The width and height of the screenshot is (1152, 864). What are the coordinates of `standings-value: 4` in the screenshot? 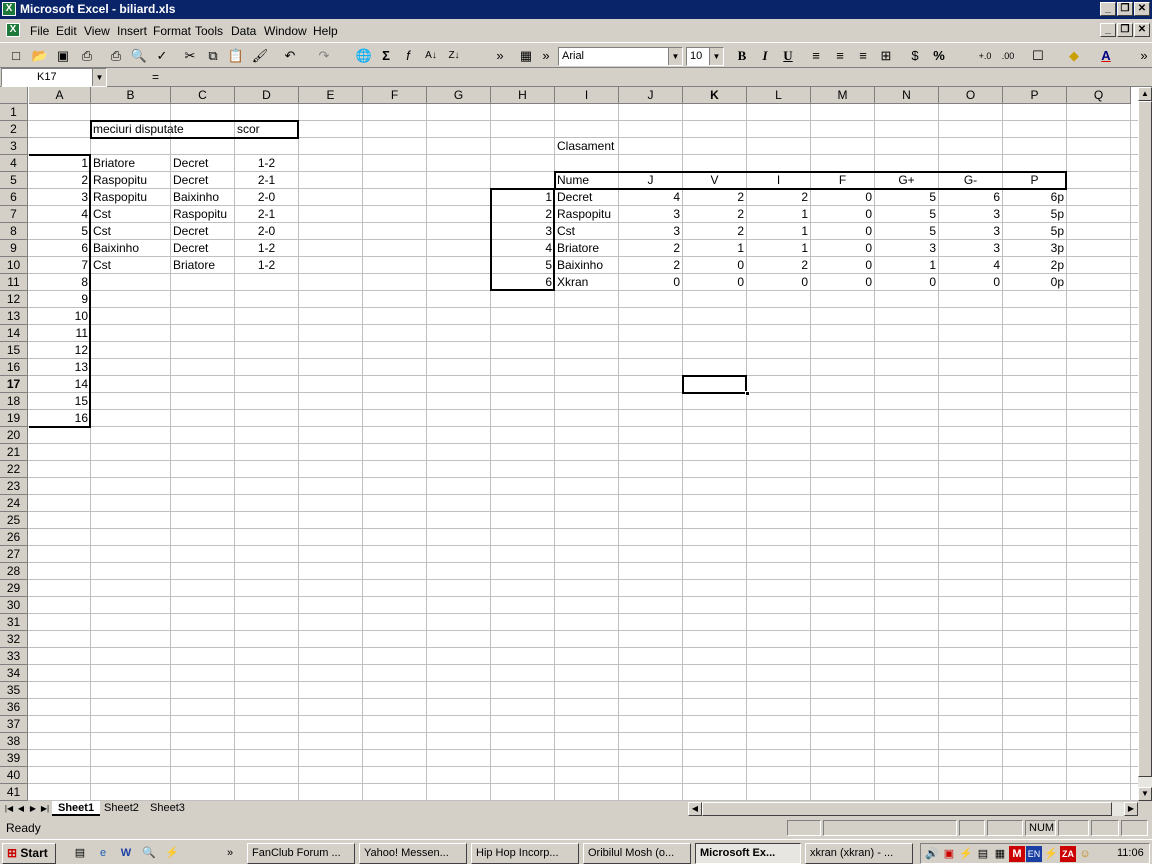 It's located at (970, 265).